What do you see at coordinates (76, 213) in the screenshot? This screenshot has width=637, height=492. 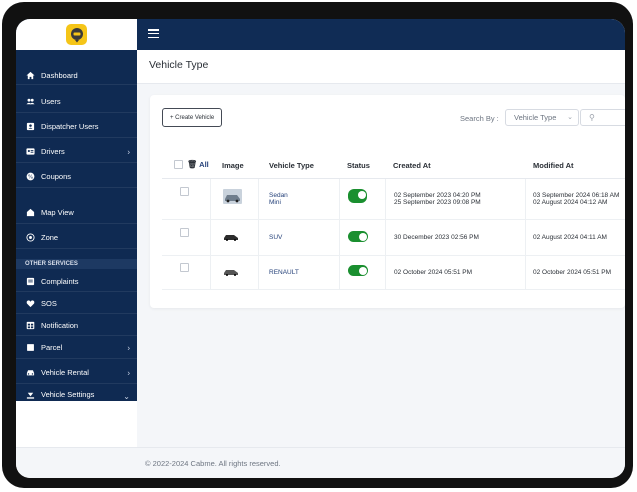 I see `sidebar-item-map-view: Map View` at bounding box center [76, 213].